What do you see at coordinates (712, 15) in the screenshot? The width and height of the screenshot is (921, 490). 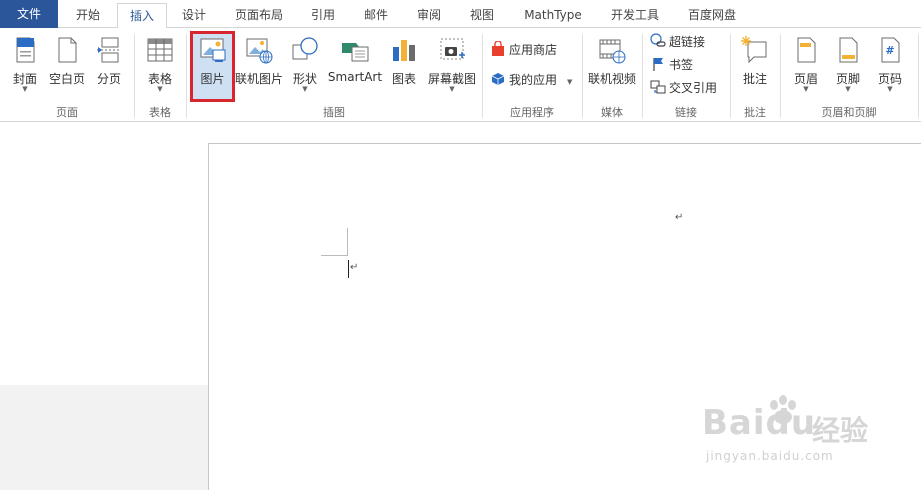 I see `tab-baidu-netdisk: 百度网盘` at bounding box center [712, 15].